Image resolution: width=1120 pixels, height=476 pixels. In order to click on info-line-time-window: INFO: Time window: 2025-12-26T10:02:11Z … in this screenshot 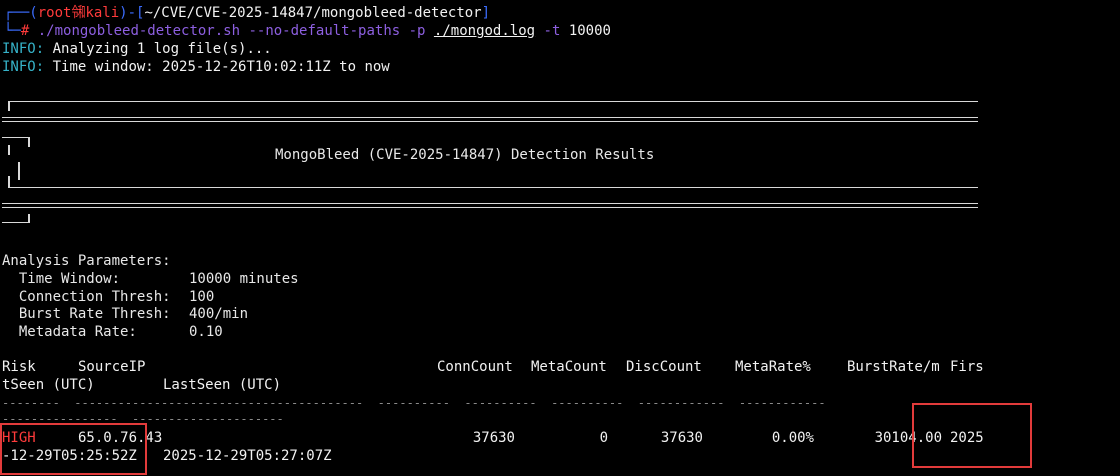, I will do `click(196, 67)`.